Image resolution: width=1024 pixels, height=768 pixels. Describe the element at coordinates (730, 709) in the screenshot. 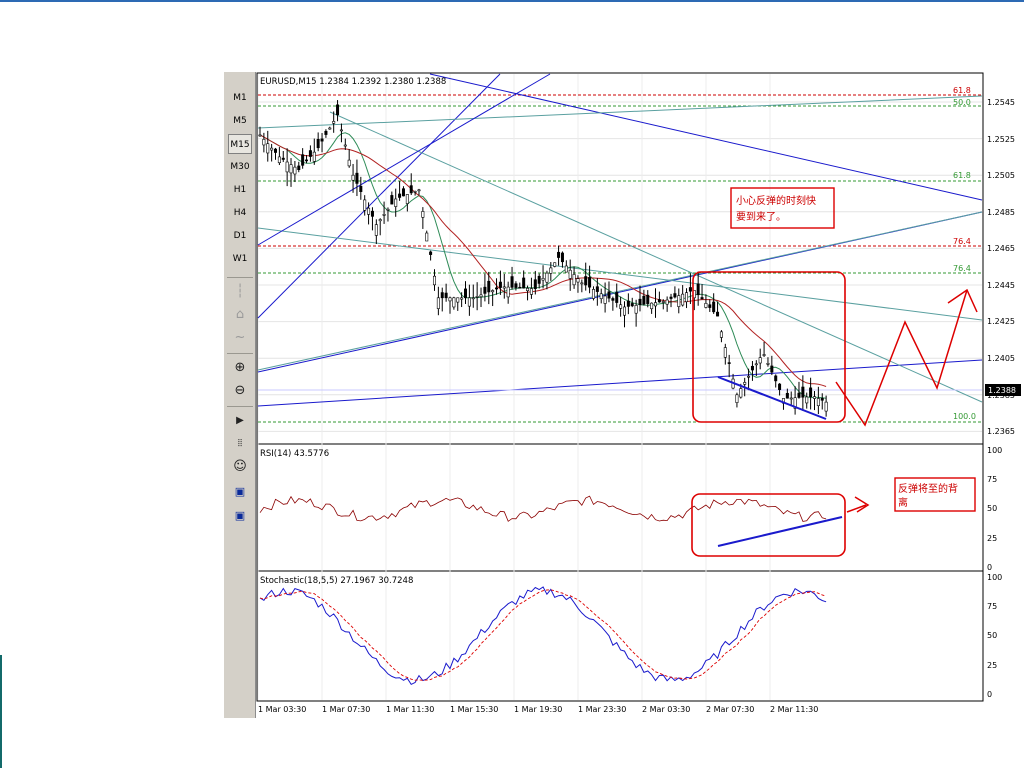

I see `time-tick: 2 Mar 07:30` at that location.